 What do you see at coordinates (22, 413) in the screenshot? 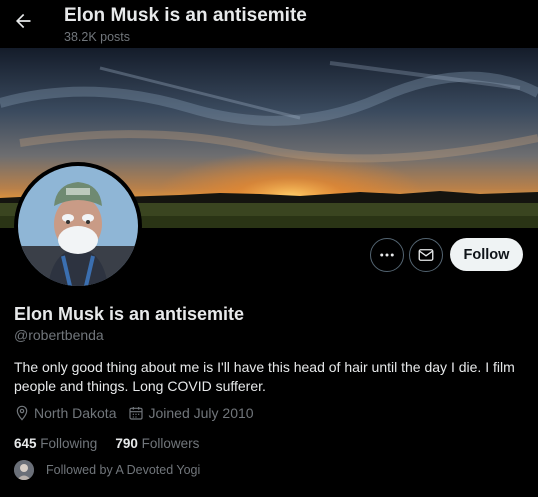
I see `location-pin-icon` at bounding box center [22, 413].